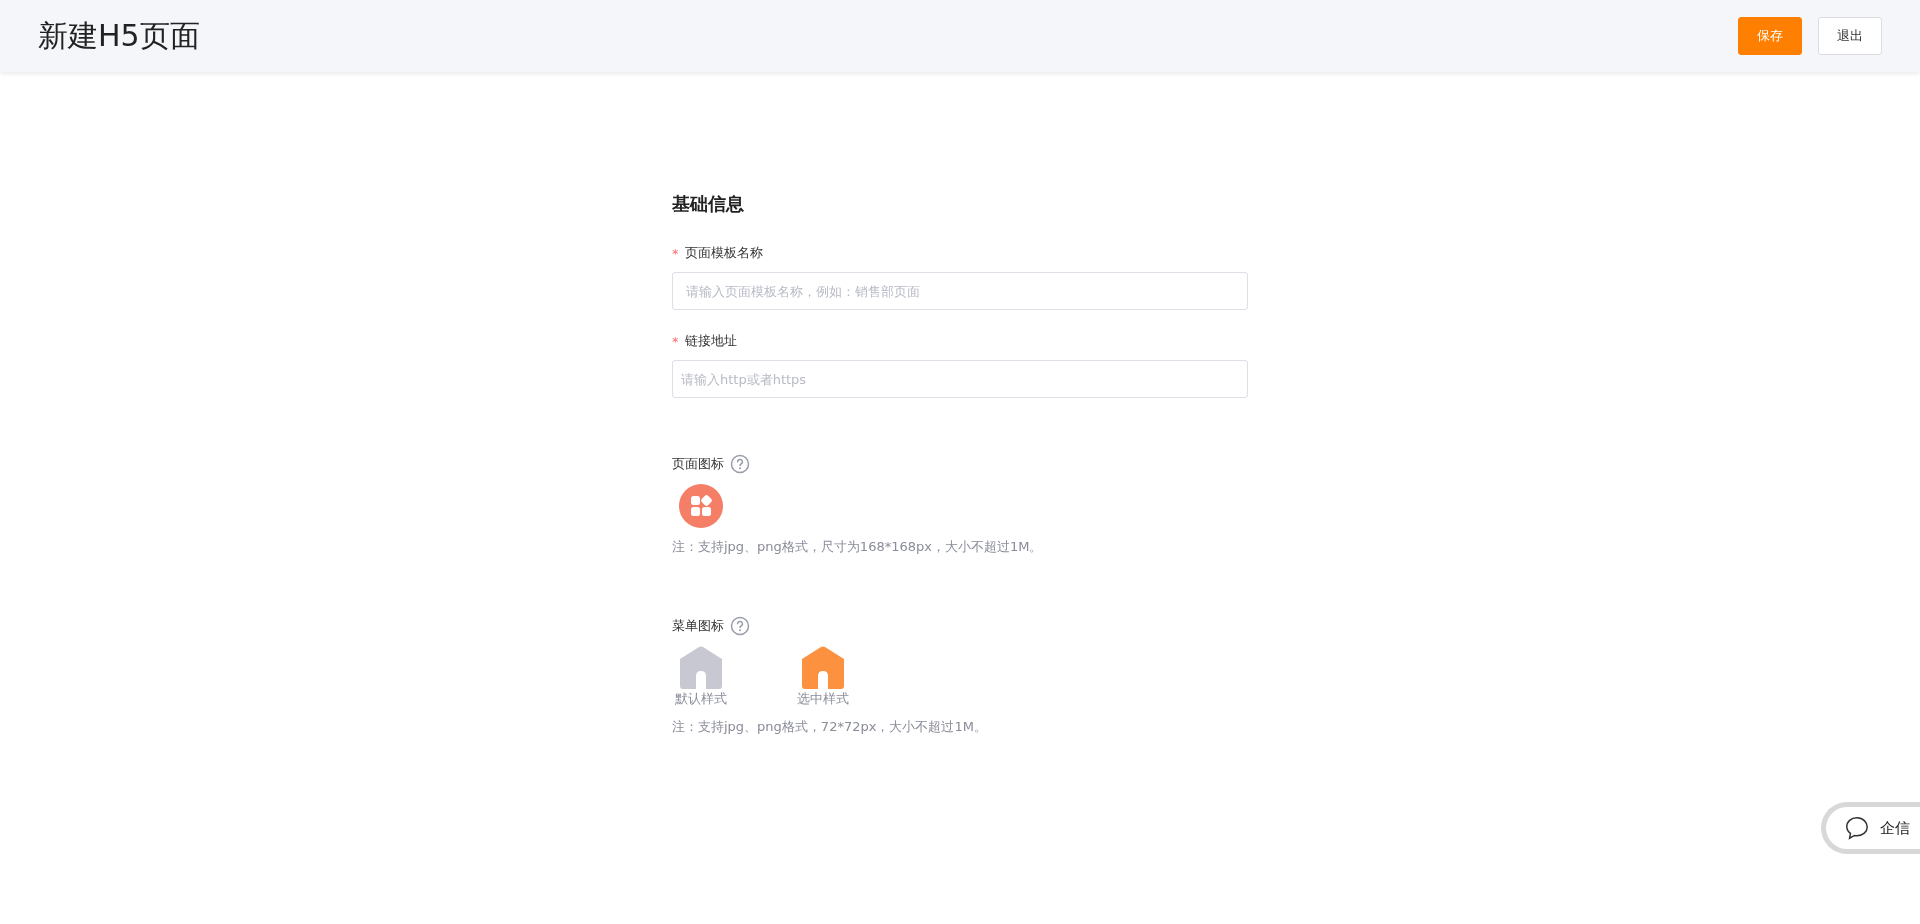  What do you see at coordinates (723, 253) in the screenshot?
I see `field-label: 页面模板名称` at bounding box center [723, 253].